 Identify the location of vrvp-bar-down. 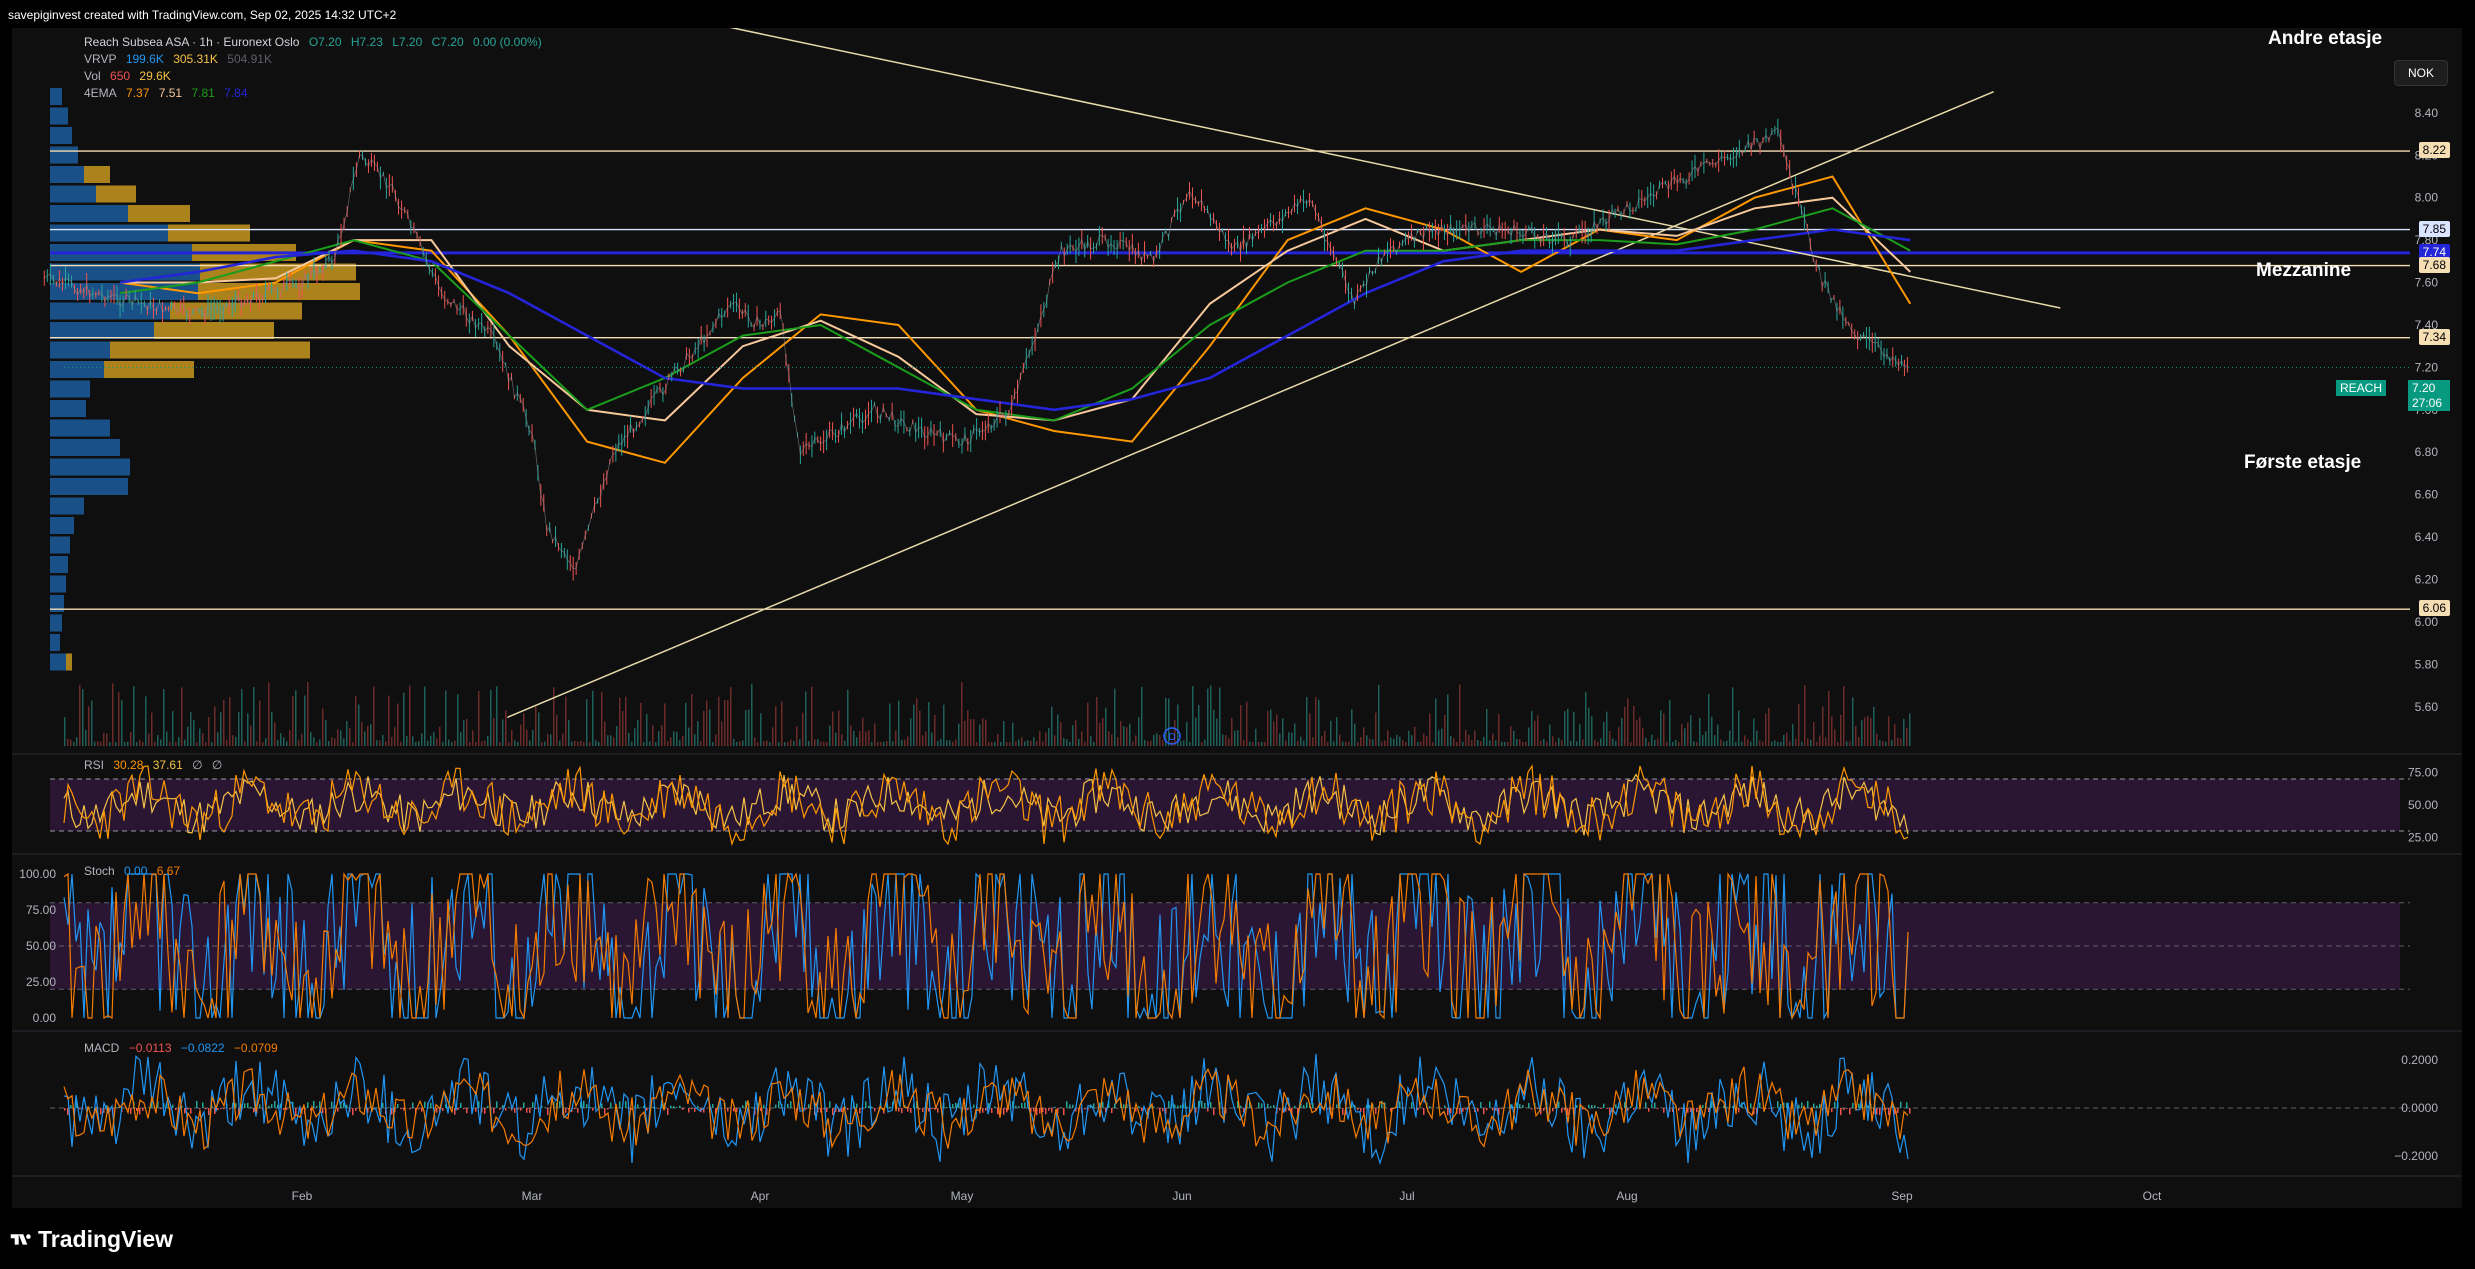
(69, 662).